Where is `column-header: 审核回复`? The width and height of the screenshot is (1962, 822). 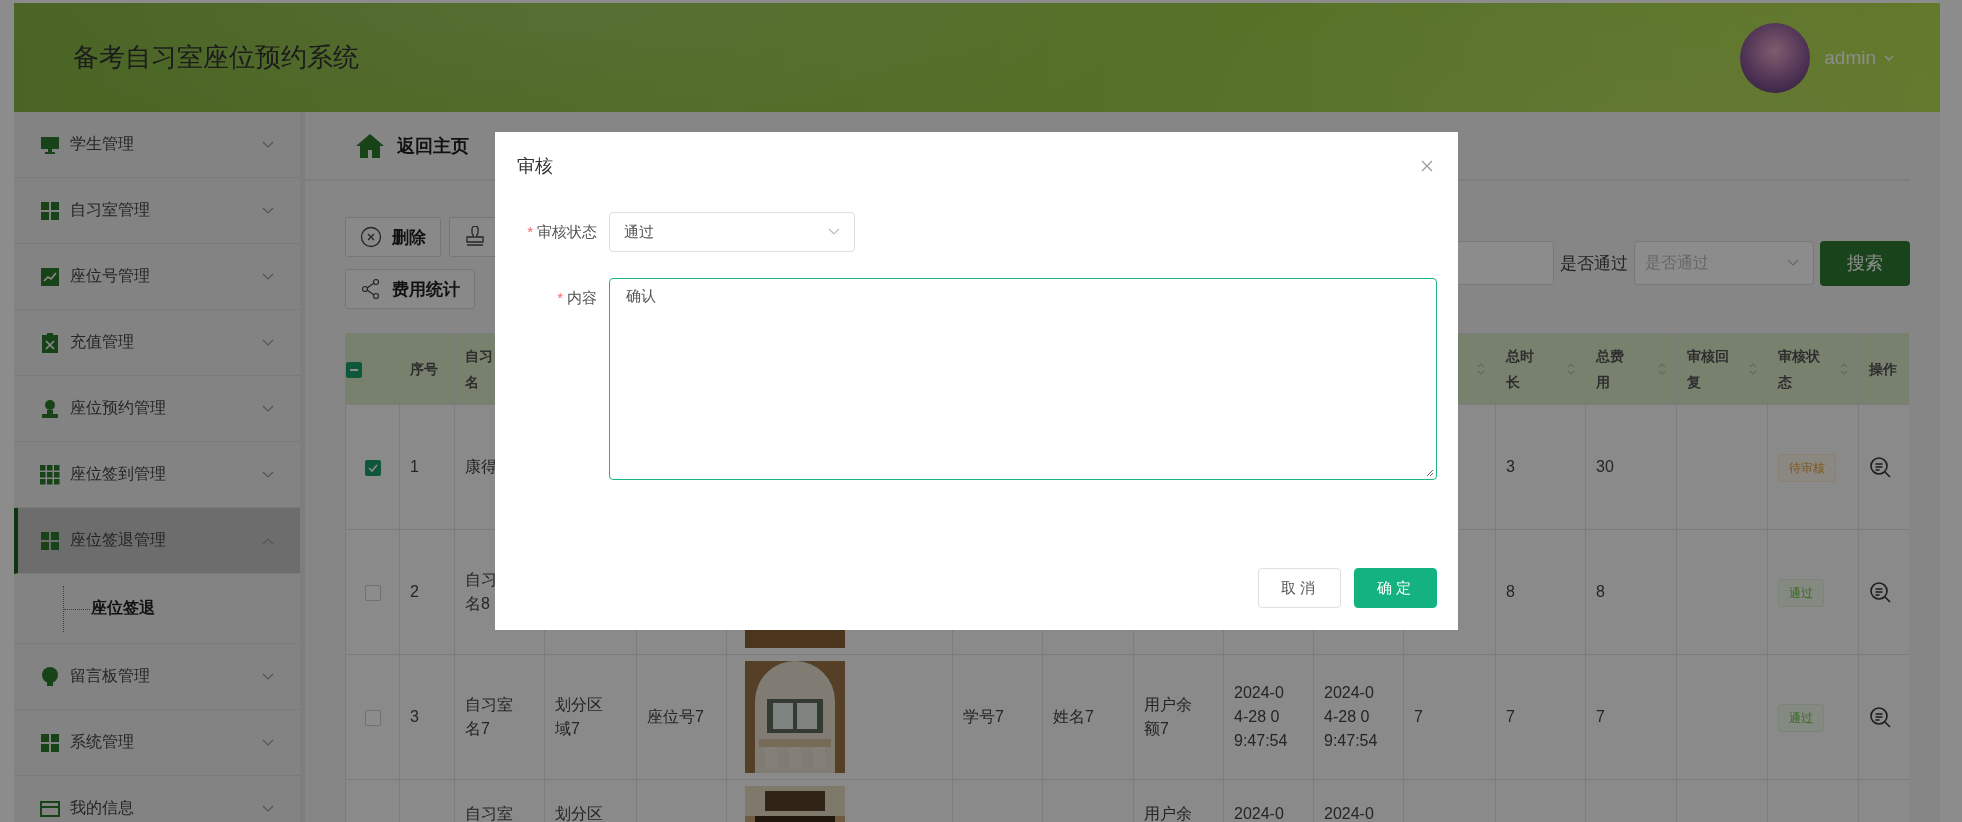
column-header: 审核回复 is located at coordinates (1708, 369).